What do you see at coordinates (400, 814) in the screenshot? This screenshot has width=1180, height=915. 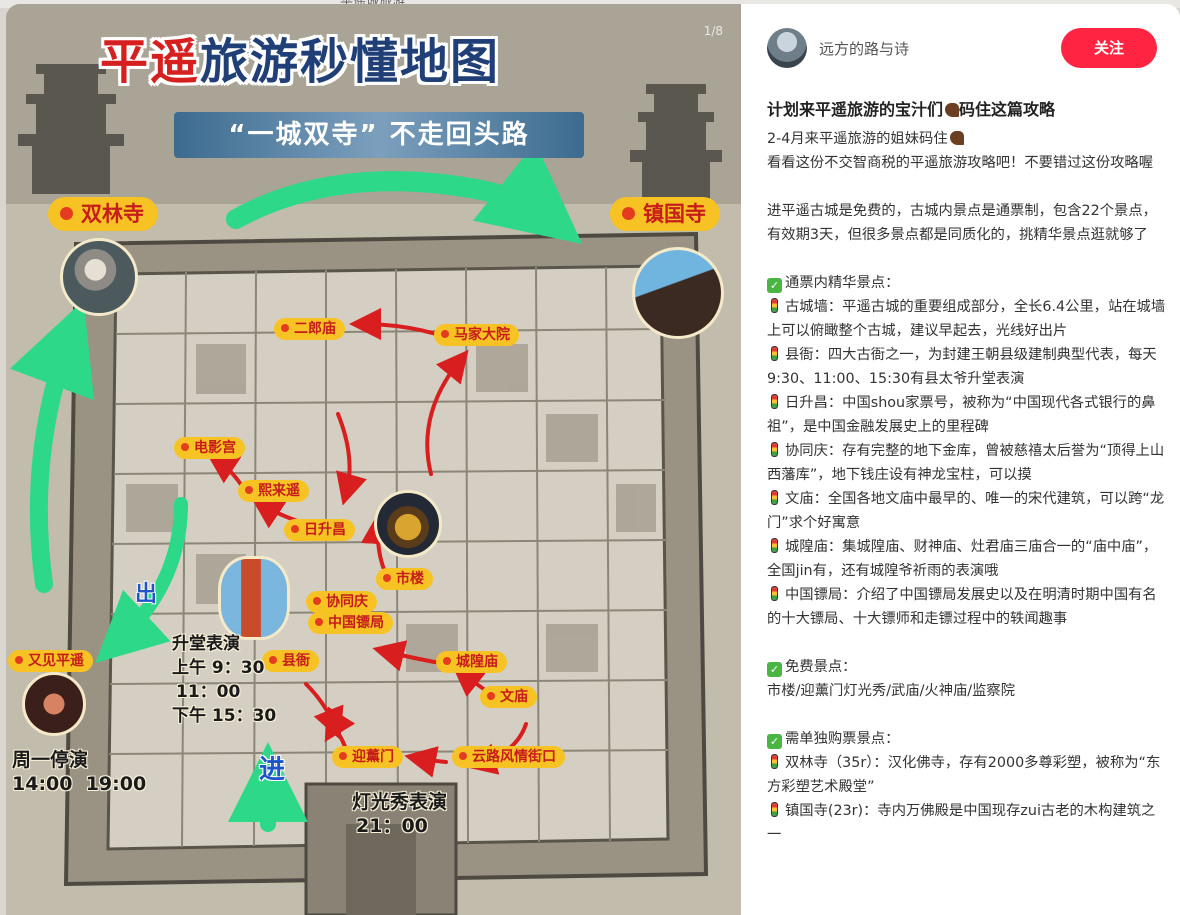 I see `light-show-schedule: 灯光秀表演 21：00` at bounding box center [400, 814].